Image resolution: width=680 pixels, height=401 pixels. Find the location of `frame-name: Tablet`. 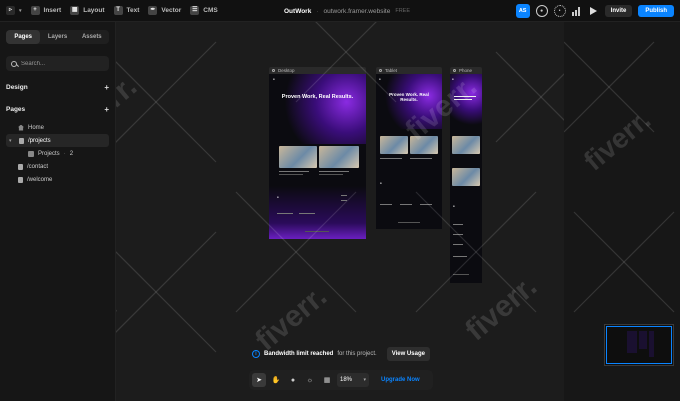

frame-name: Tablet is located at coordinates (391, 70).